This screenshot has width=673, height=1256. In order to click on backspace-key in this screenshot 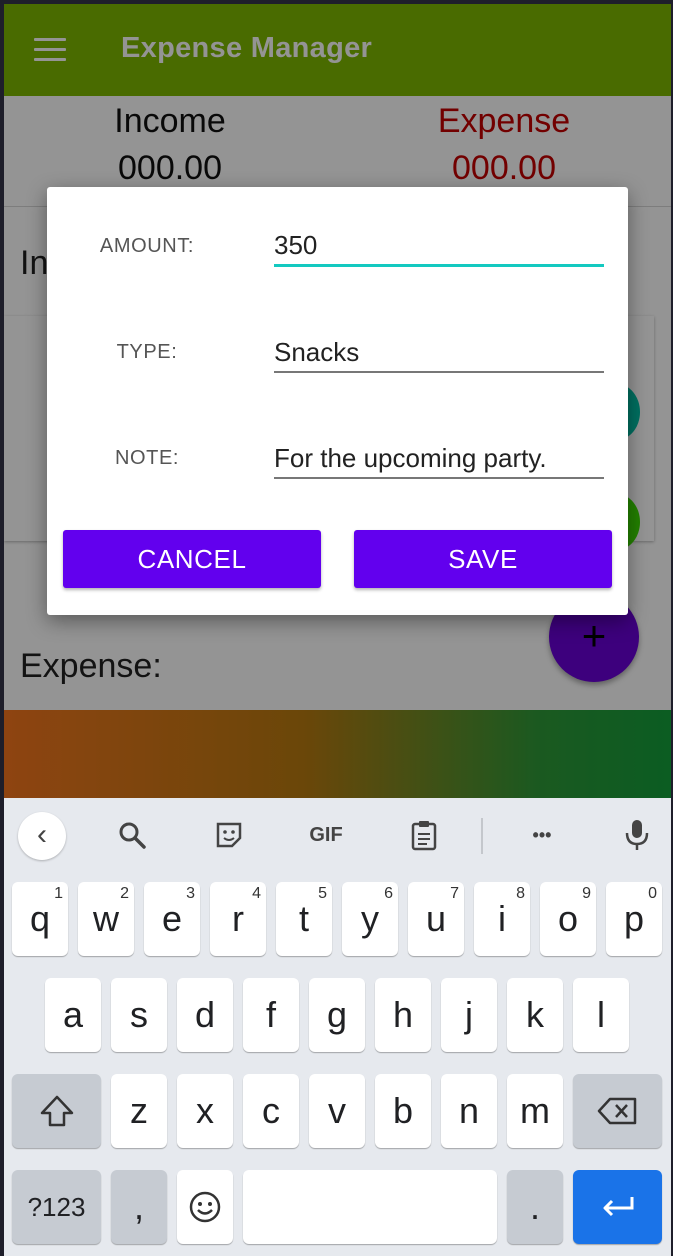, I will do `click(617, 1111)`.